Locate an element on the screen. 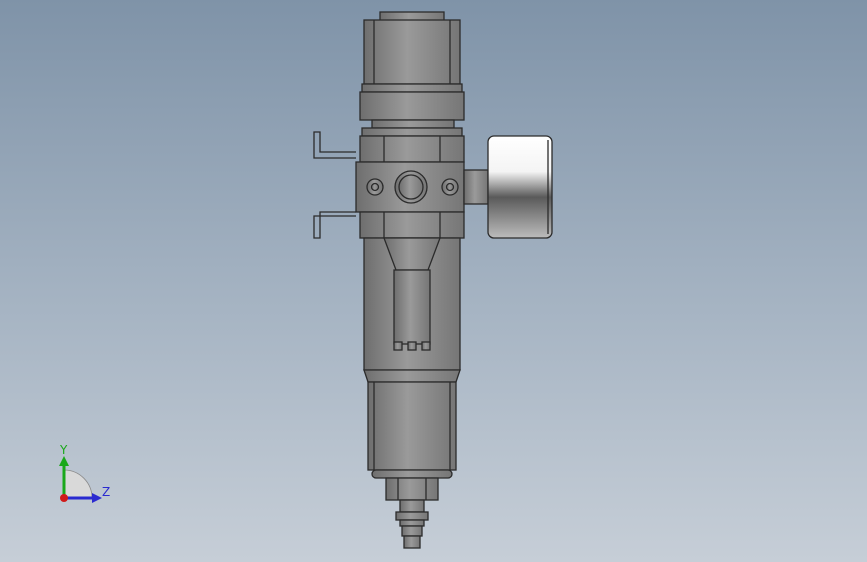  x-axis-dot-icon is located at coordinates (64, 498).